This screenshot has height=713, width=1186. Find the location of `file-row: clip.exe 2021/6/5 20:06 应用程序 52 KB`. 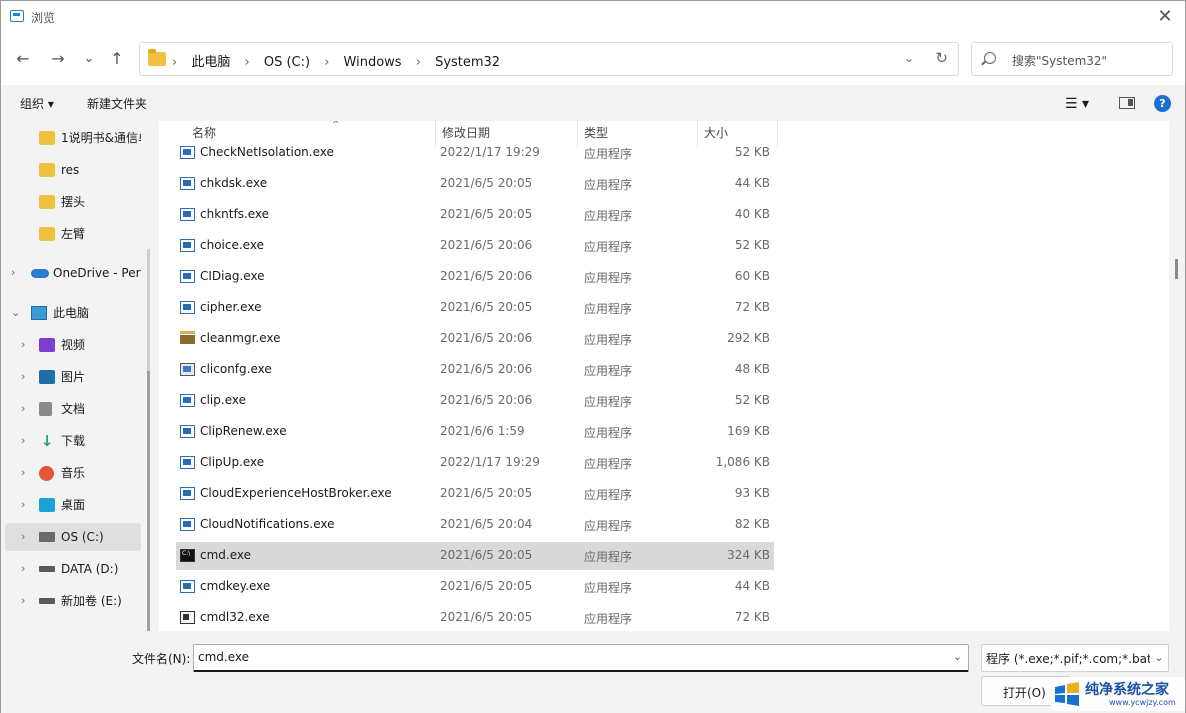

file-row: clip.exe 2021/6/5 20:06 应用程序 52 KB is located at coordinates (475, 401).